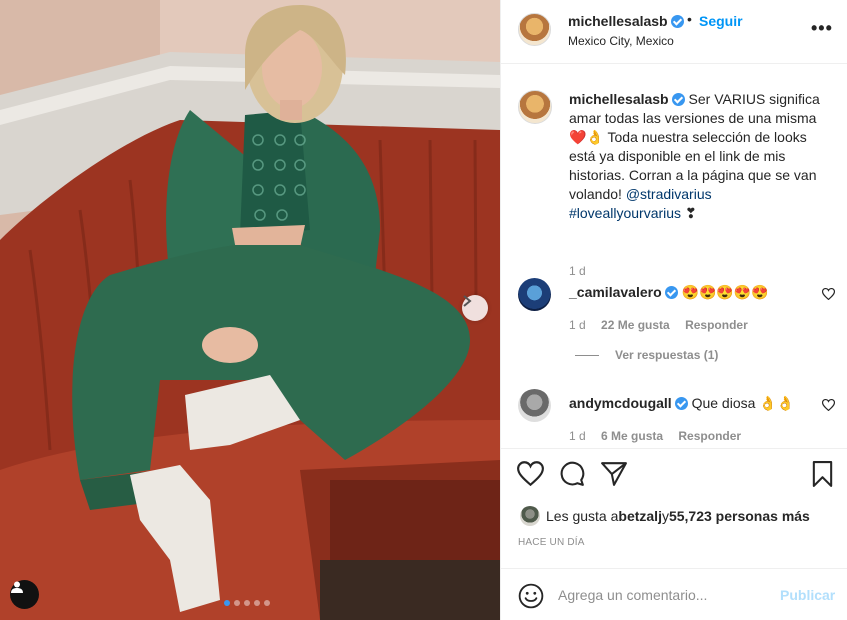 Image resolution: width=847 pixels, height=620 pixels. What do you see at coordinates (619, 99) in the screenshot?
I see `caption-username: michellesalasb` at bounding box center [619, 99].